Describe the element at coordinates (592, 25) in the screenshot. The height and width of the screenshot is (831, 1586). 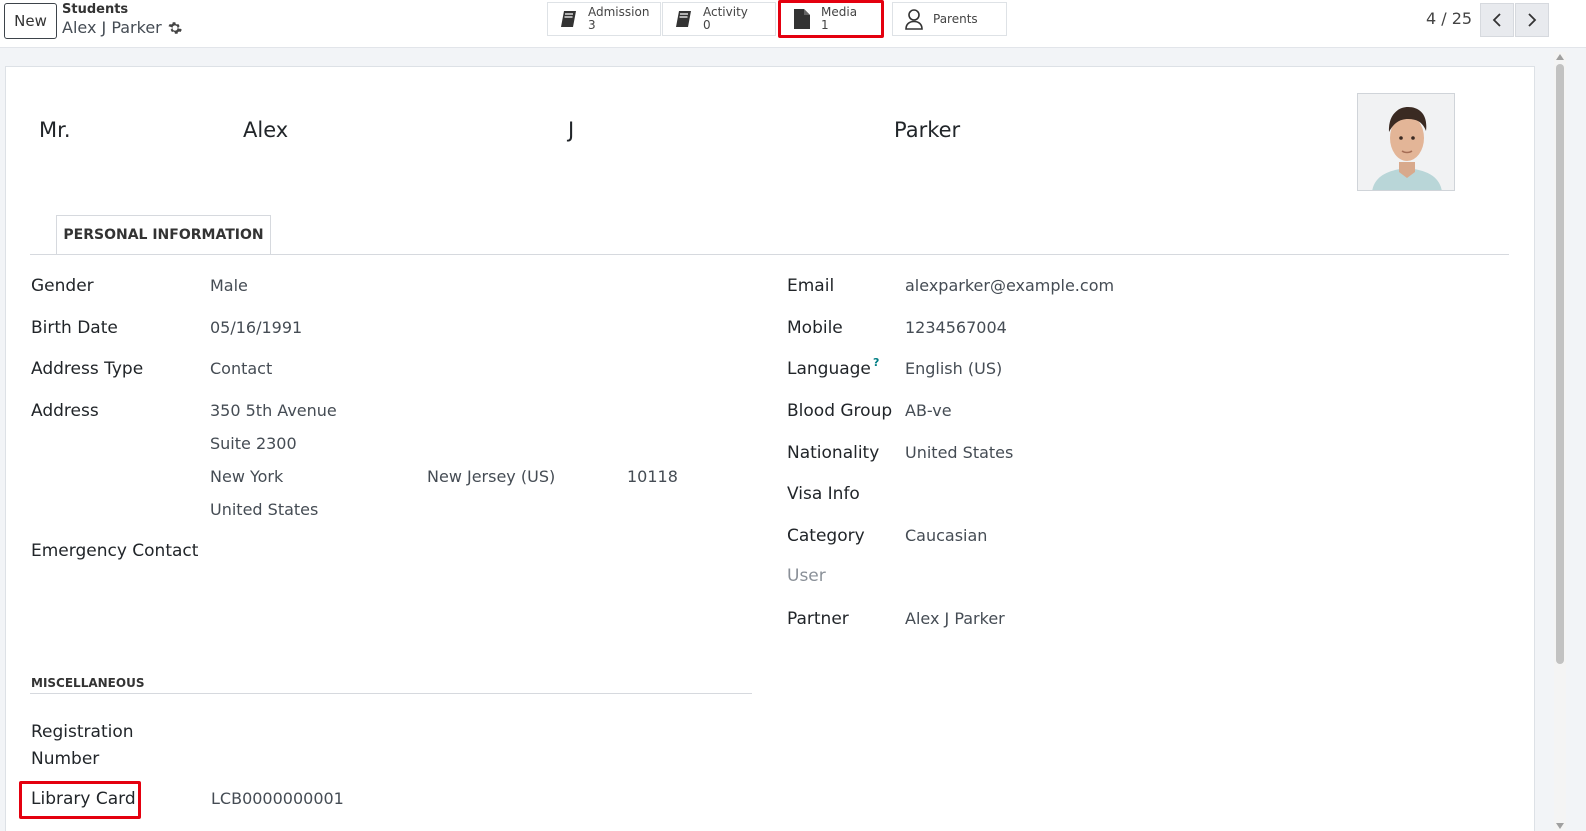
I see `admission-count: 3` at that location.